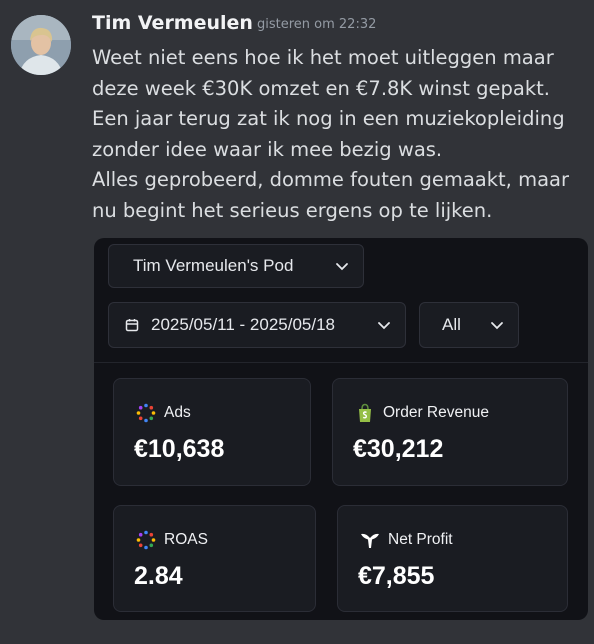 The image size is (594, 644). I want to click on metric-label: Ads, so click(177, 412).